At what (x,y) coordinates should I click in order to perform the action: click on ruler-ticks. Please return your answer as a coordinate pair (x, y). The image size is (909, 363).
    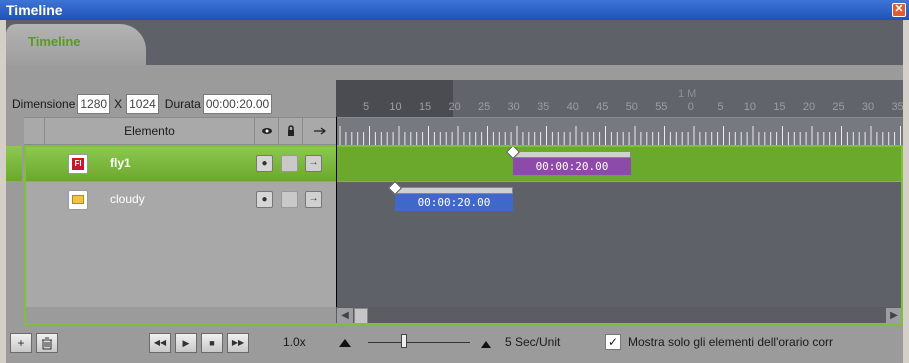
    Looking at the image, I should click on (619, 131).